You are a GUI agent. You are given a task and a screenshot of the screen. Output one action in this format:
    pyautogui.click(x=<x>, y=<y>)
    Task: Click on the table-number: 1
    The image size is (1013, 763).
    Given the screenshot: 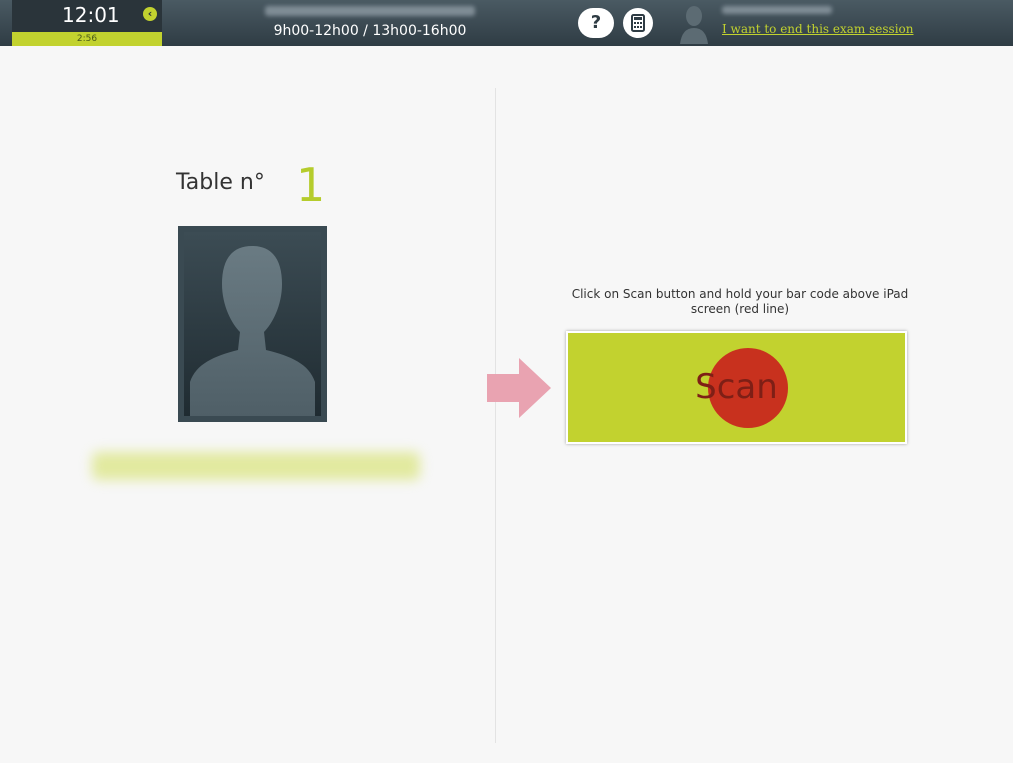 What is the action you would take?
    pyautogui.click(x=311, y=185)
    